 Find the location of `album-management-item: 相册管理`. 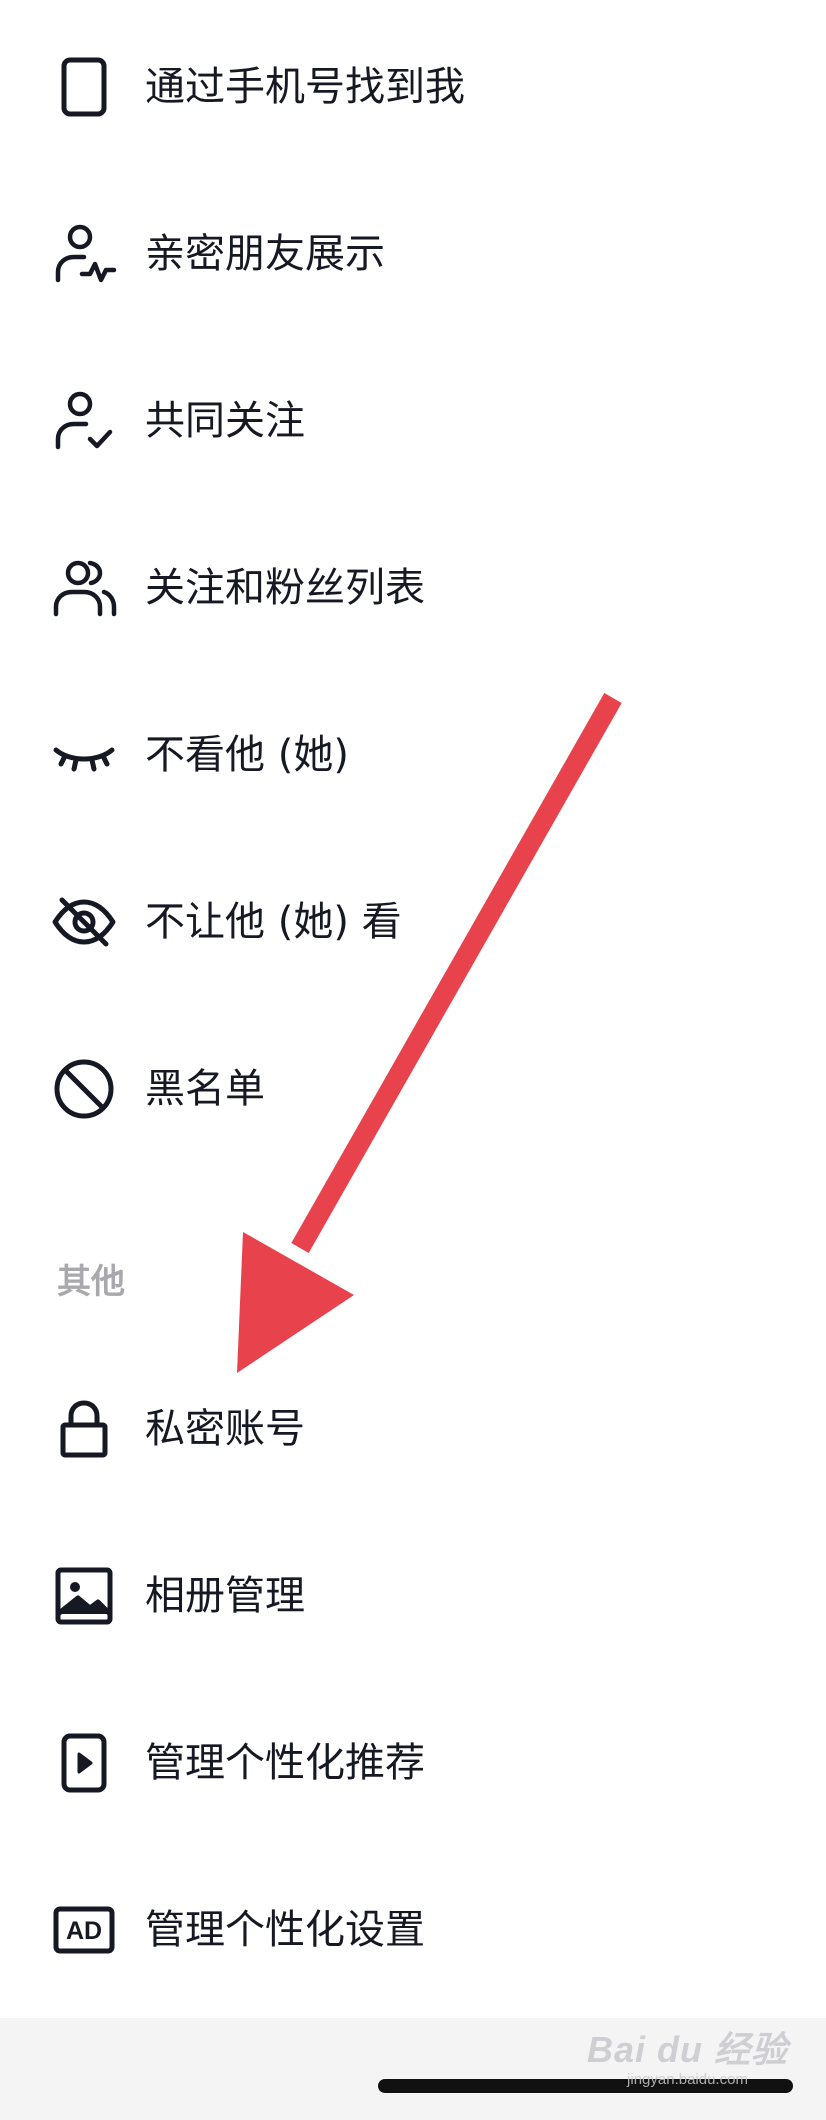

album-management-item: 相册管理 is located at coordinates (413, 1596).